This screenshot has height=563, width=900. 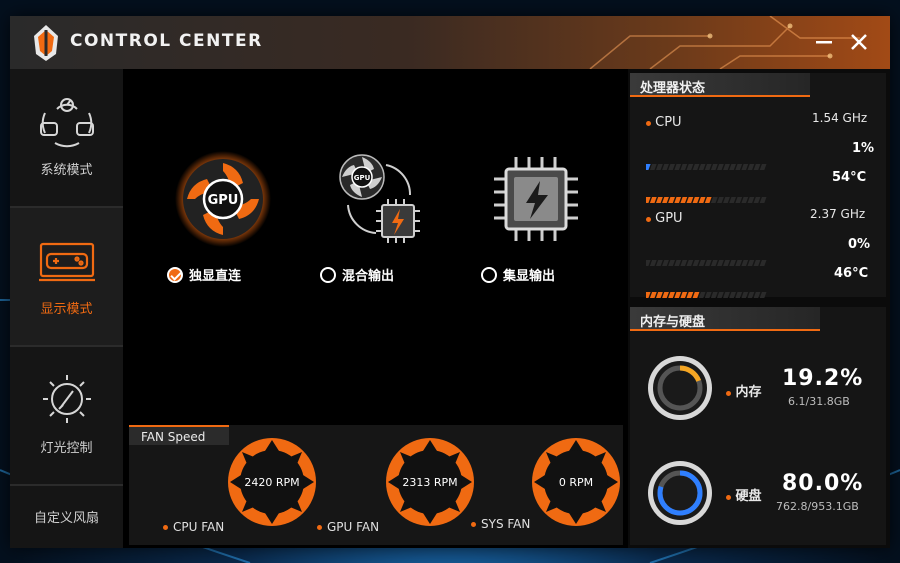 I want to click on fan-name: SYS FAN, so click(x=506, y=524).